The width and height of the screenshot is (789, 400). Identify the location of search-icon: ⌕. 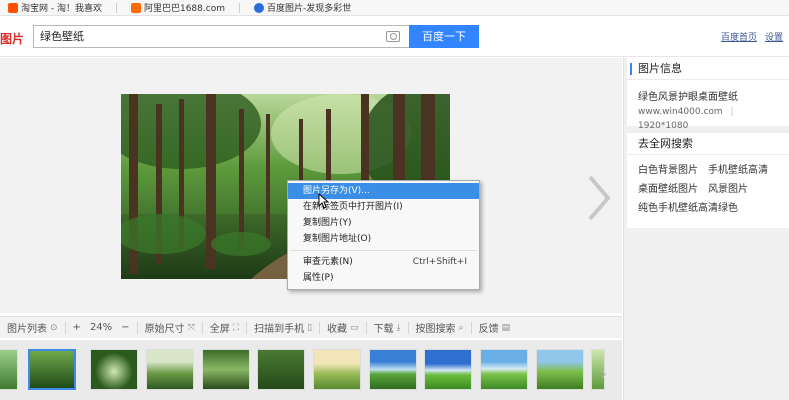
(461, 327).